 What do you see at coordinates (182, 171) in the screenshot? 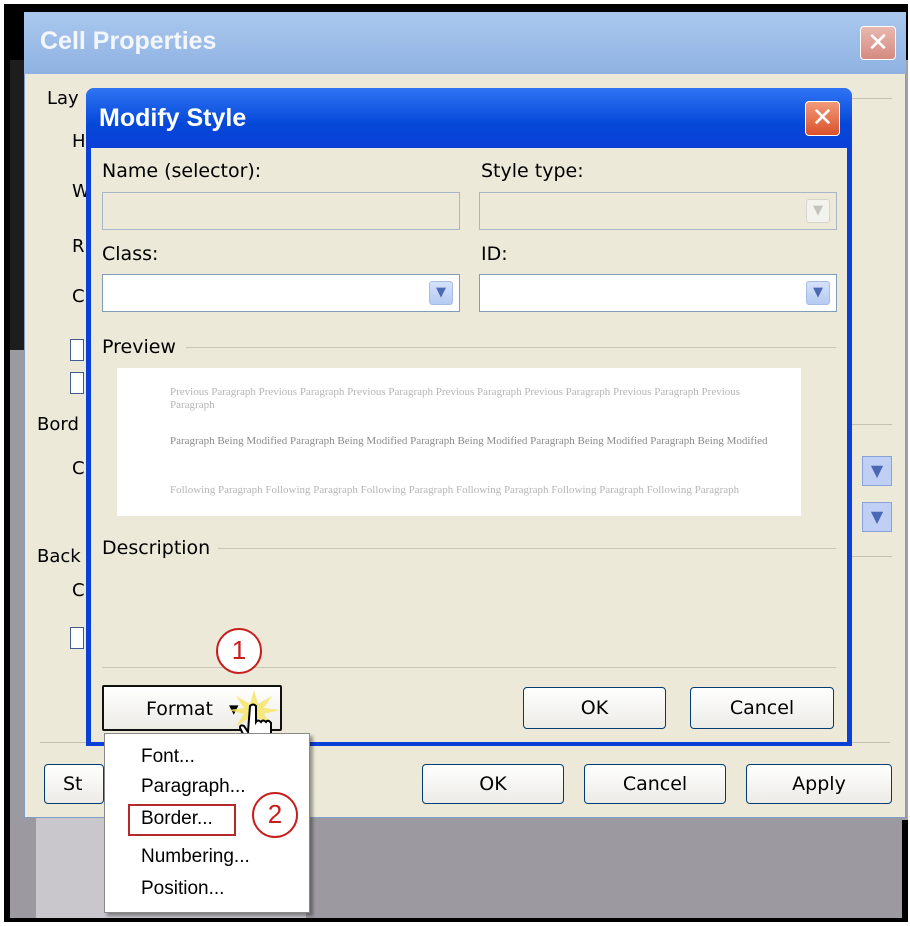
I see `name-selector-label: Name (selector):` at bounding box center [182, 171].